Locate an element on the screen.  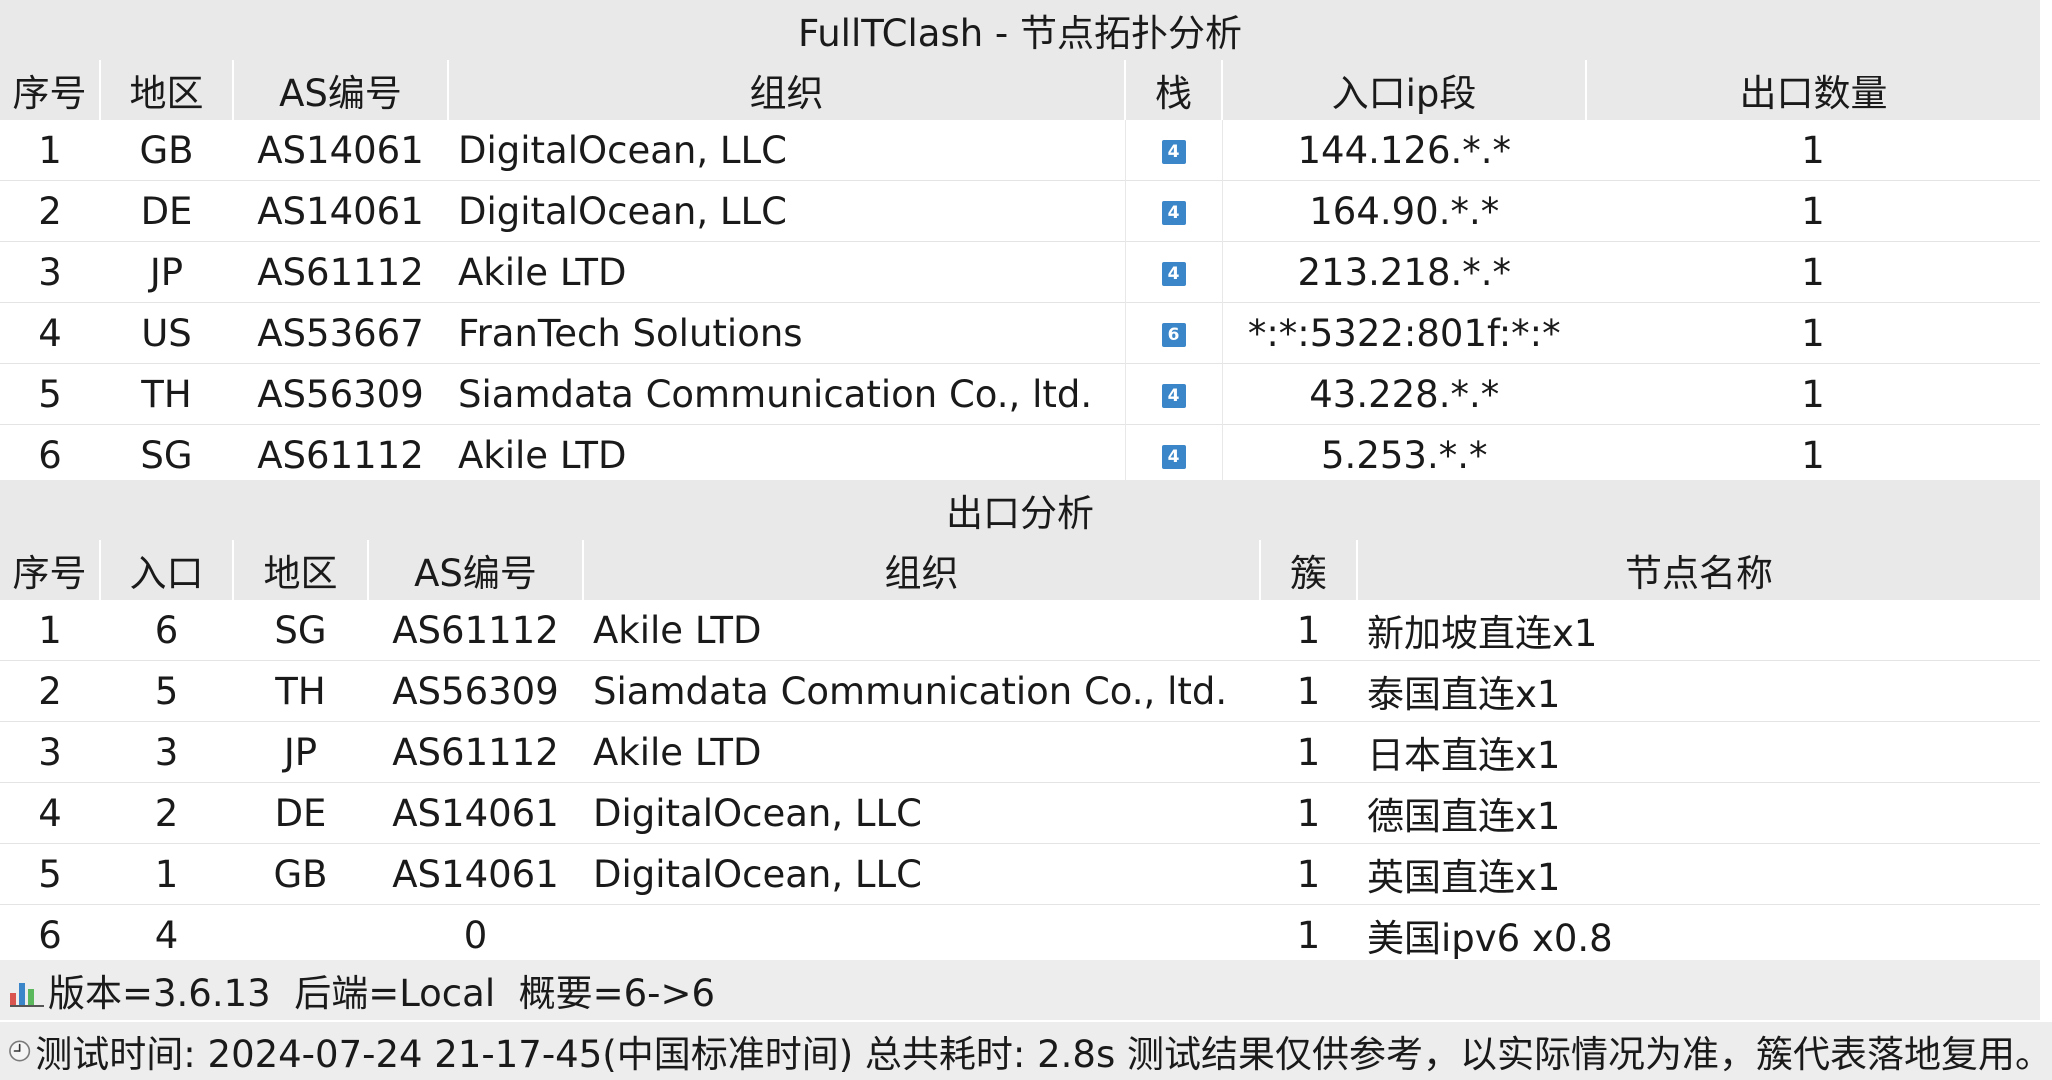
cell-entry: 6 is located at coordinates (166, 630).